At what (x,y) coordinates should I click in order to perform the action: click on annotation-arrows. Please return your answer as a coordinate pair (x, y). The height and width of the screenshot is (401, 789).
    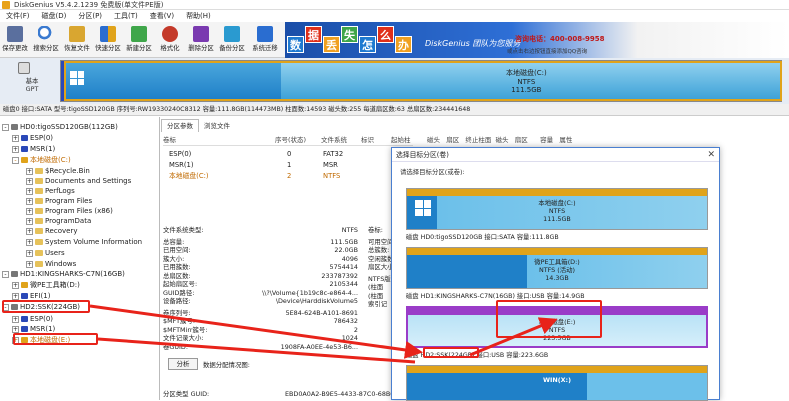
    Looking at the image, I should click on (323, 334).